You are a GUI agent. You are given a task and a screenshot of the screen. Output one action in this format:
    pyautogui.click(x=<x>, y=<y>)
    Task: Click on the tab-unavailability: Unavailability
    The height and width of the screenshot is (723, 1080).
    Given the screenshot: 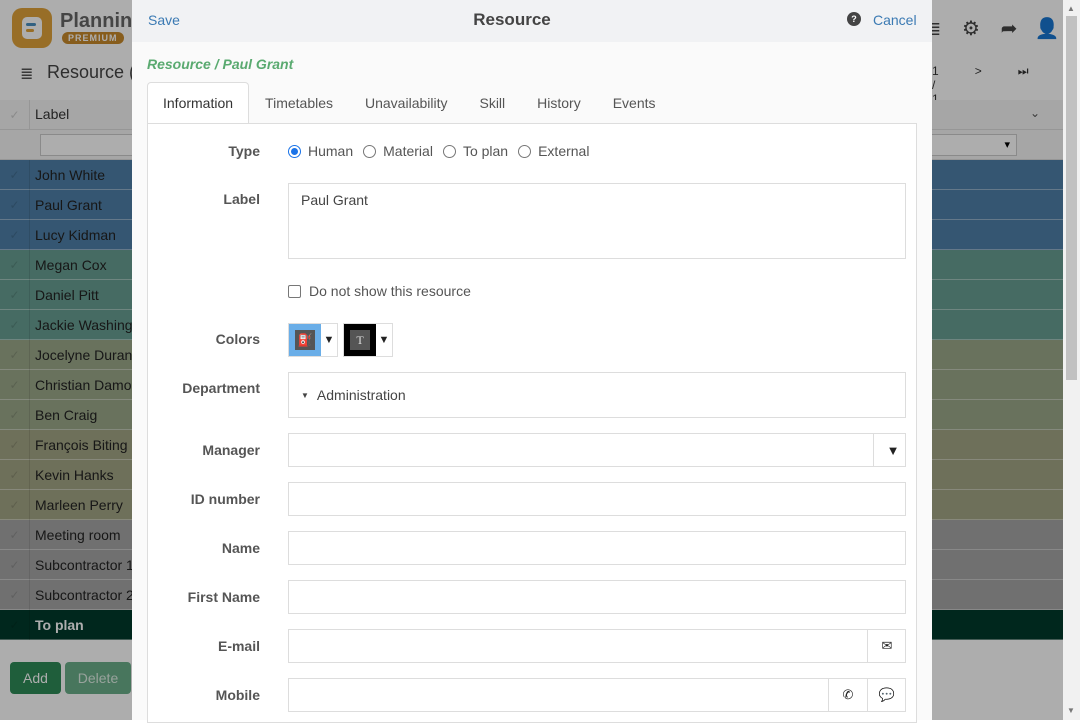 What is the action you would take?
    pyautogui.click(x=406, y=103)
    